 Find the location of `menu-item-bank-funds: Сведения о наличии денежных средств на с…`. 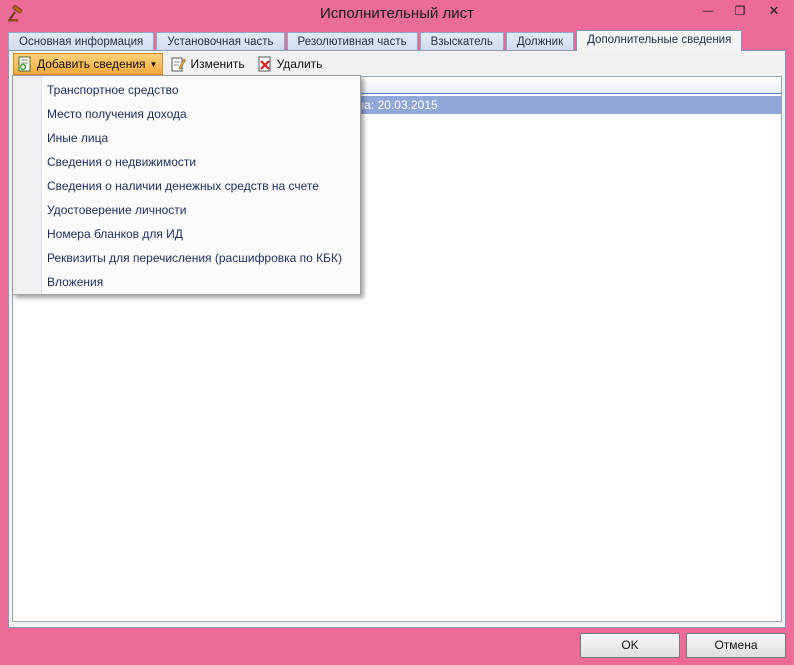

menu-item-bank-funds: Сведения о наличии денежных средств на с… is located at coordinates (183, 186).